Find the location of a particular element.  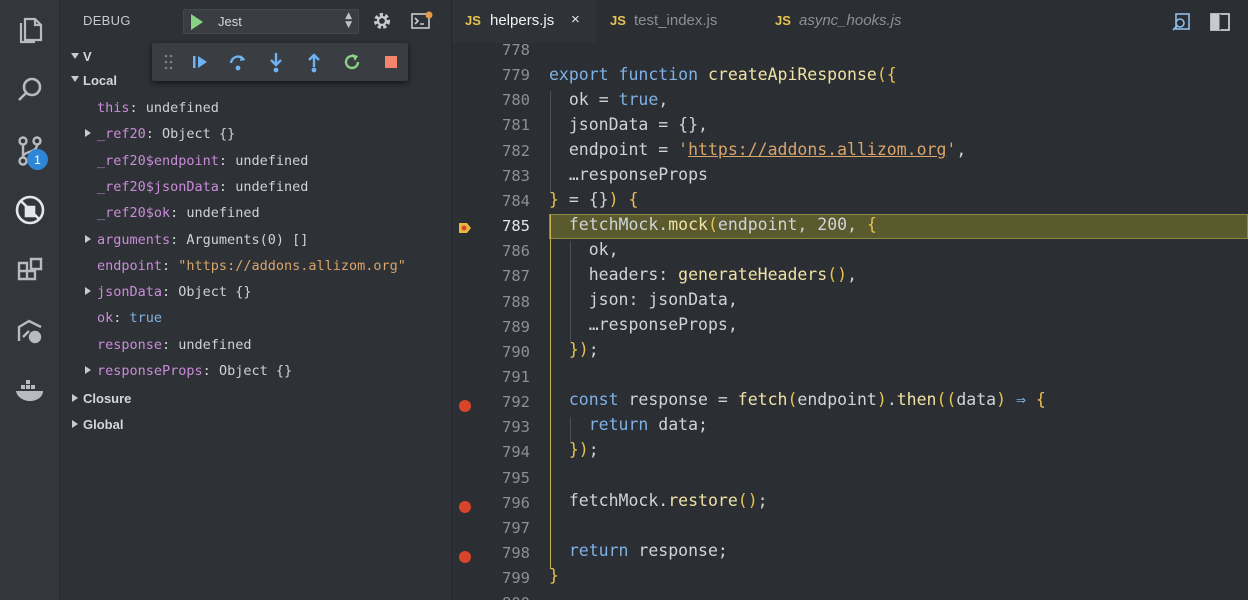

step-into-icon is located at coordinates (276, 62).